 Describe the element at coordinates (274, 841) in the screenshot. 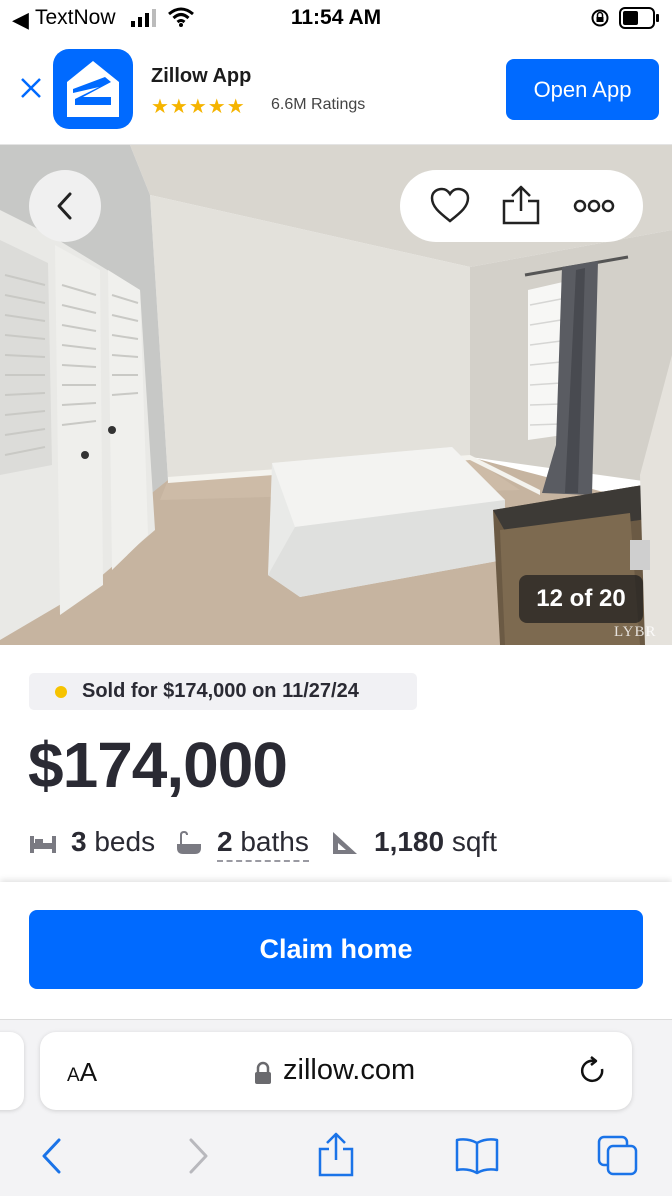

I see `baths-label: baths` at that location.